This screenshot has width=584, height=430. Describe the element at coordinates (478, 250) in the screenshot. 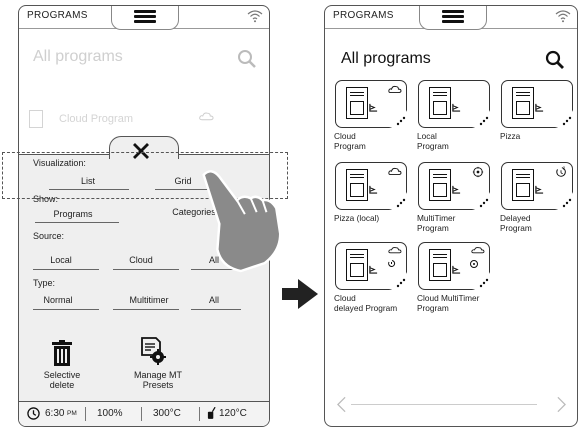

I see `cloud-multitimer-icon` at that location.